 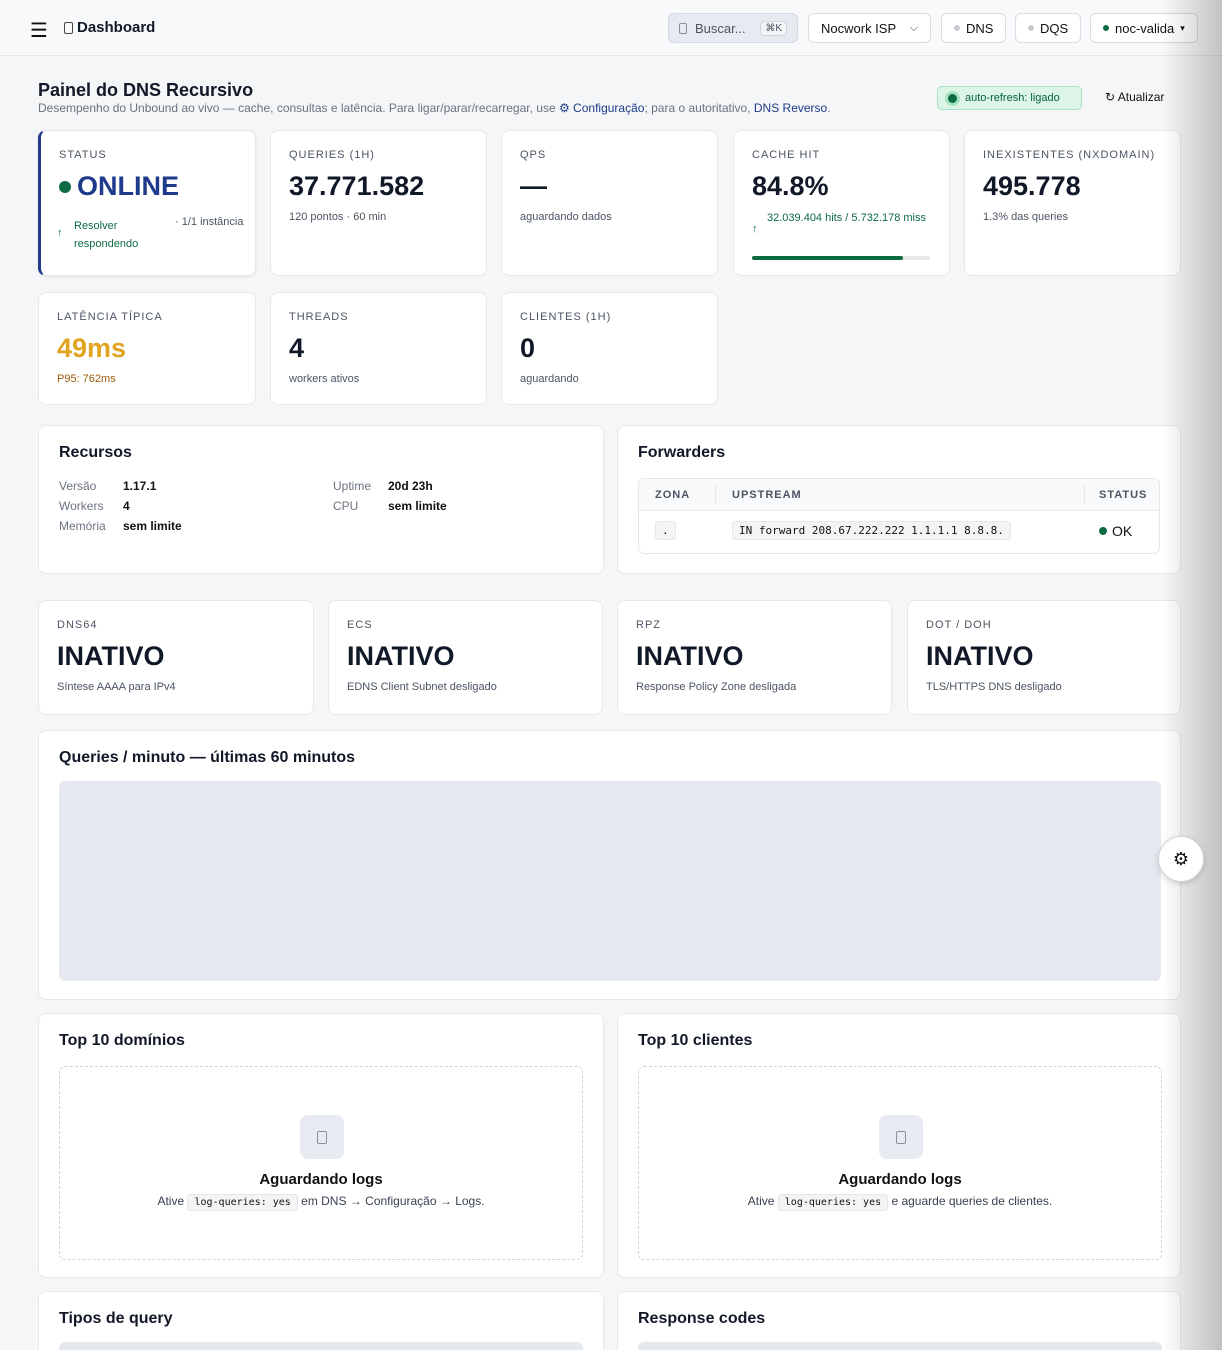 What do you see at coordinates (1182, 27) in the screenshot?
I see `caret-down-icon: ▾` at bounding box center [1182, 27].